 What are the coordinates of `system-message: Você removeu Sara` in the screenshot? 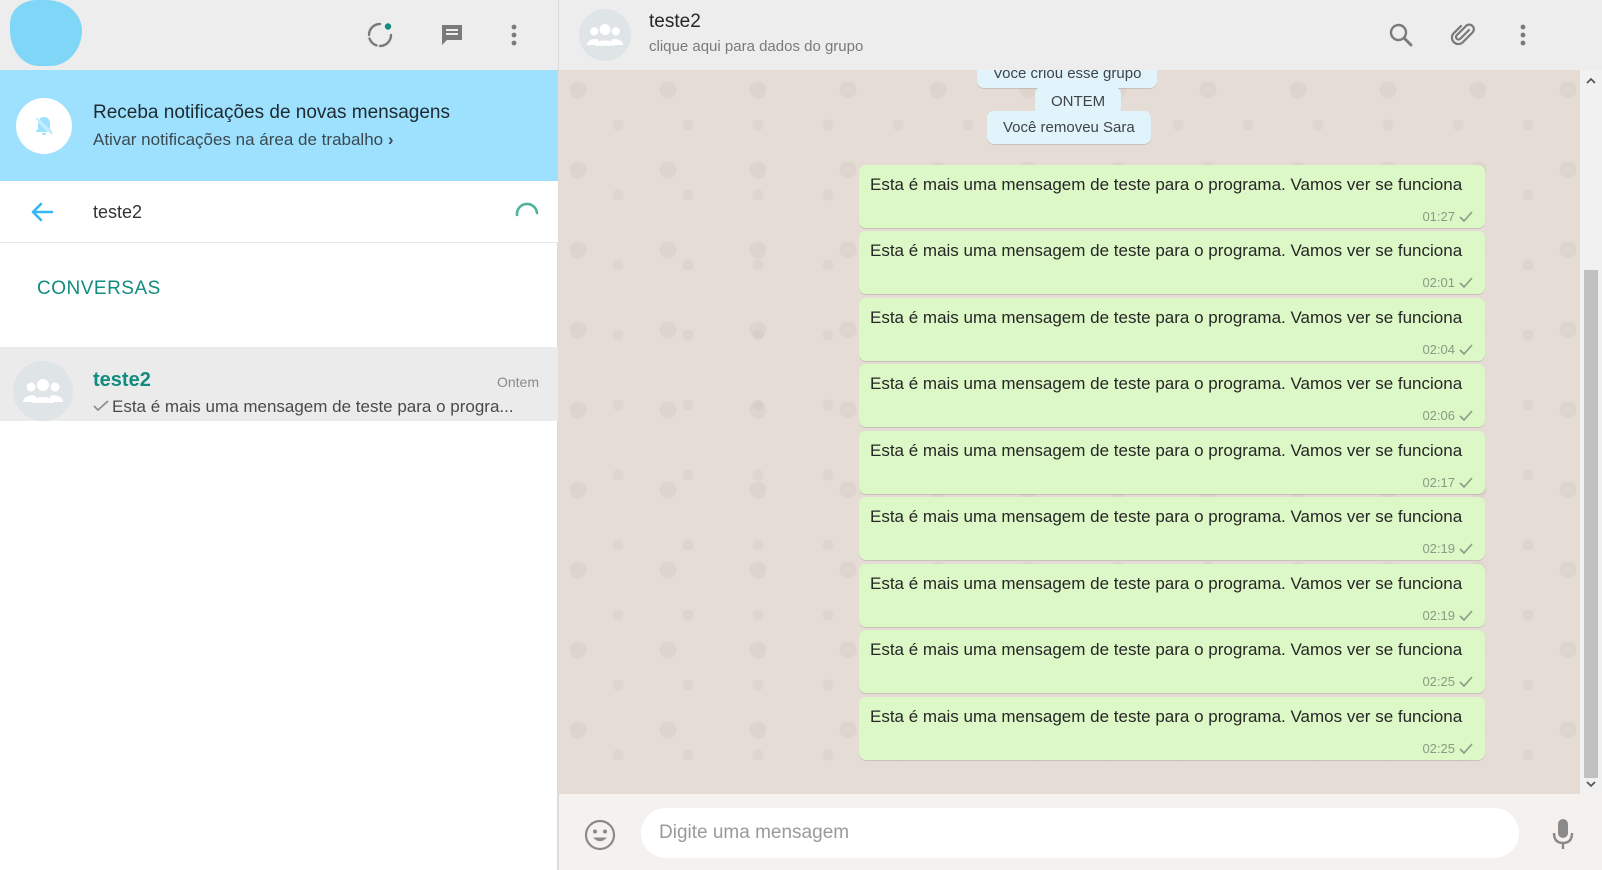 It's located at (1069, 127).